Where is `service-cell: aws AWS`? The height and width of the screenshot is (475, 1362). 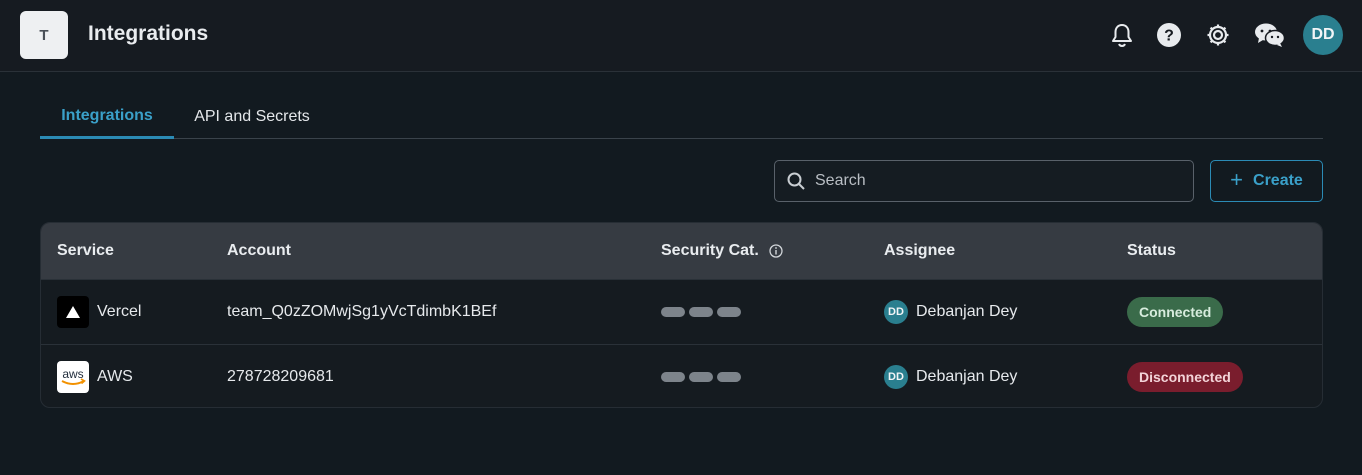 service-cell: aws AWS is located at coordinates (95, 376).